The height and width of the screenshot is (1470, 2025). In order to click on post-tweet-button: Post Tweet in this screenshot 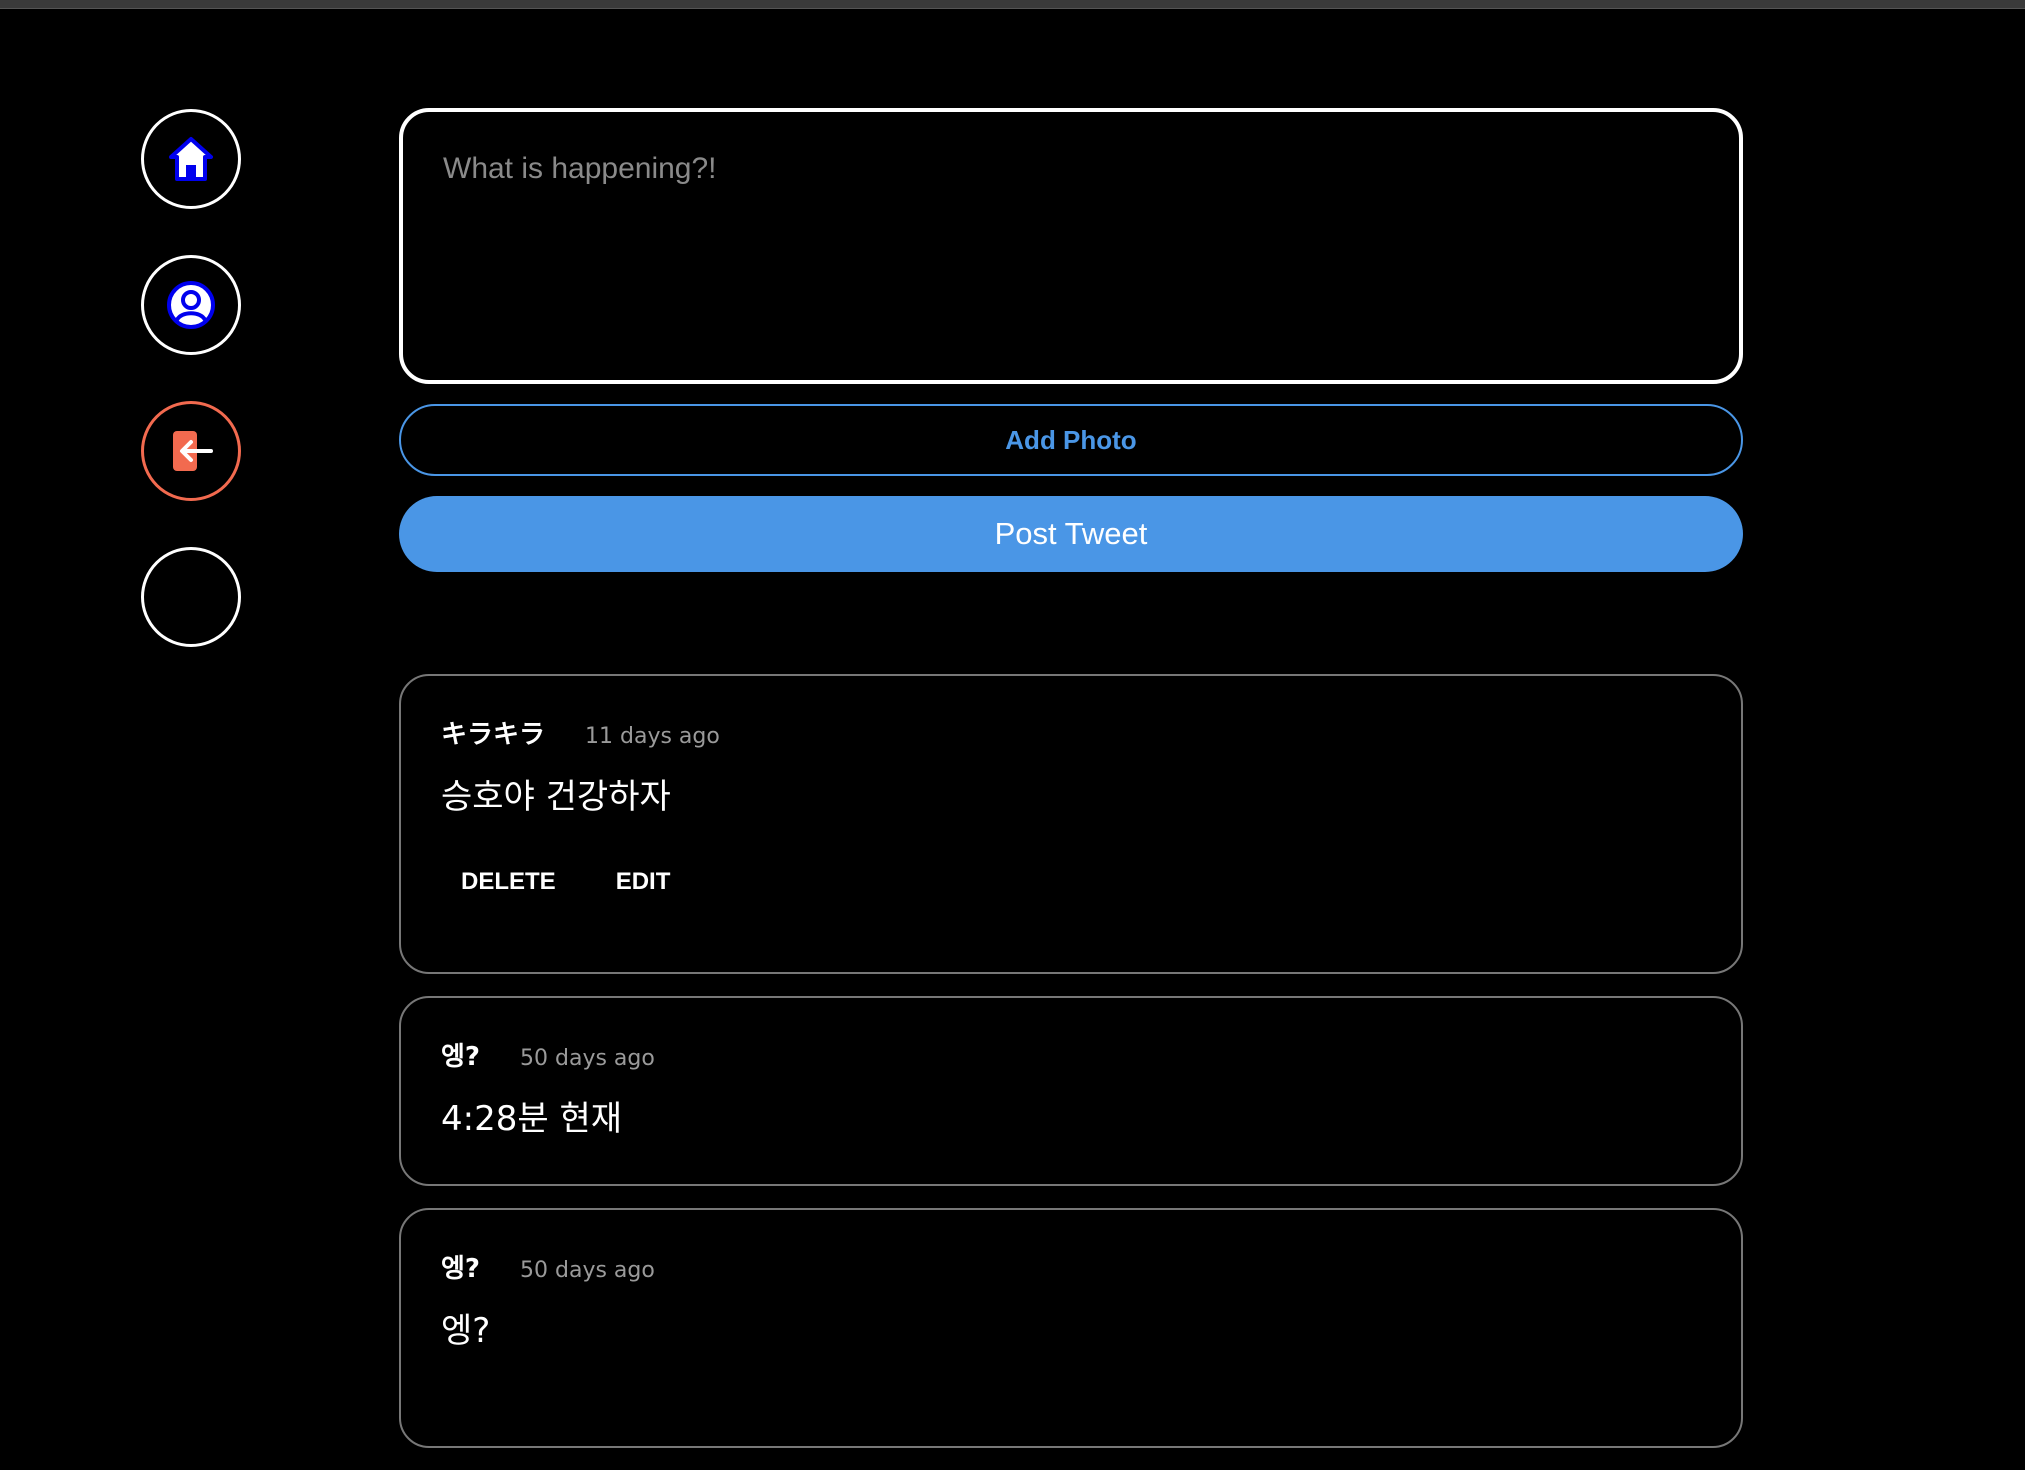, I will do `click(1071, 534)`.